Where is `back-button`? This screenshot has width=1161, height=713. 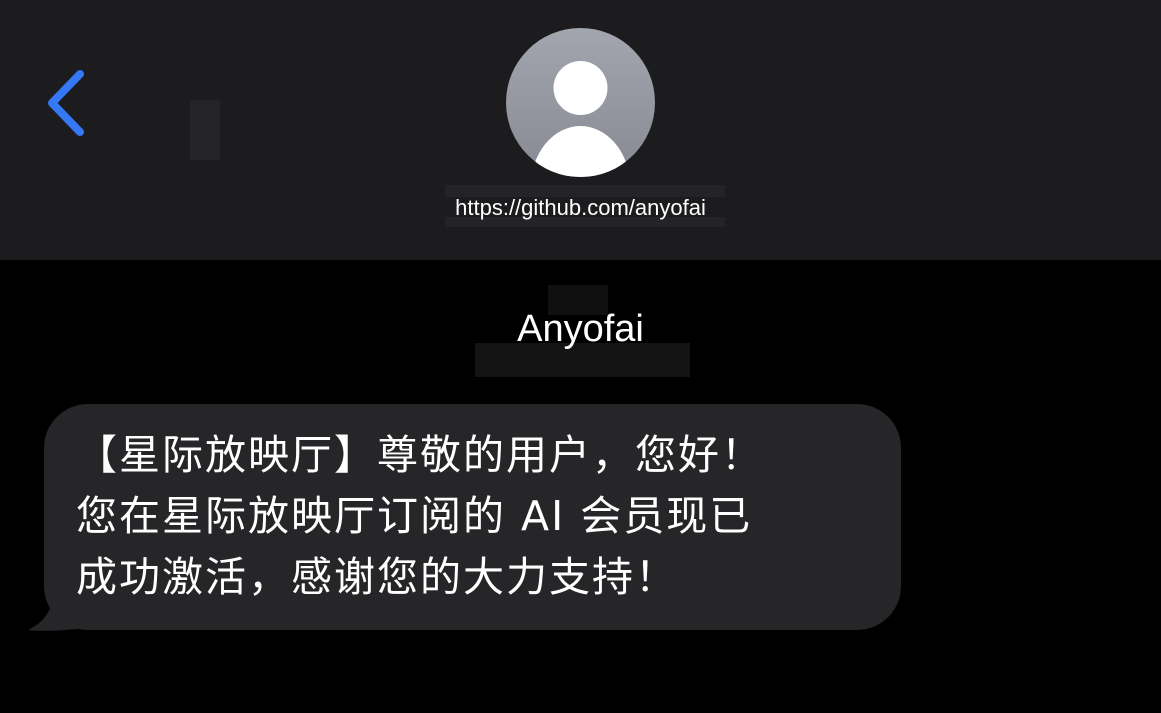
back-button is located at coordinates (66, 103).